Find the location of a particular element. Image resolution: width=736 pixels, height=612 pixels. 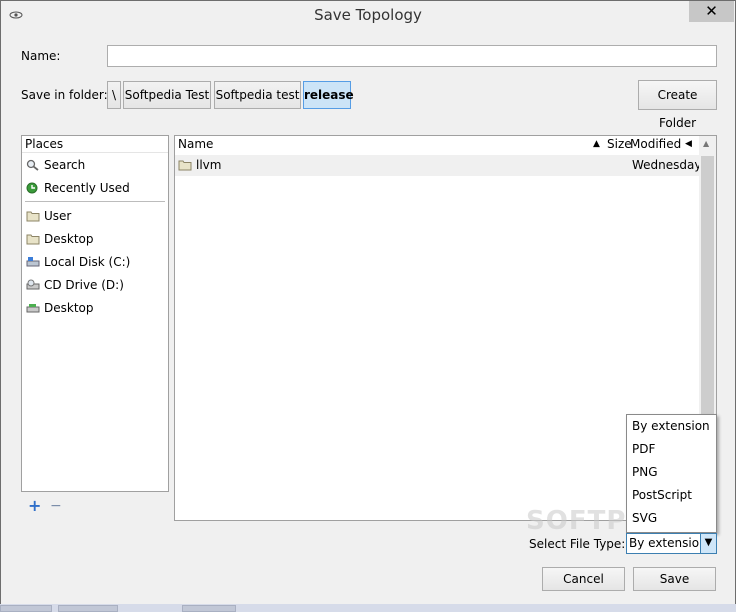

place-local-disk: Local Disk (C:) is located at coordinates (95, 261).